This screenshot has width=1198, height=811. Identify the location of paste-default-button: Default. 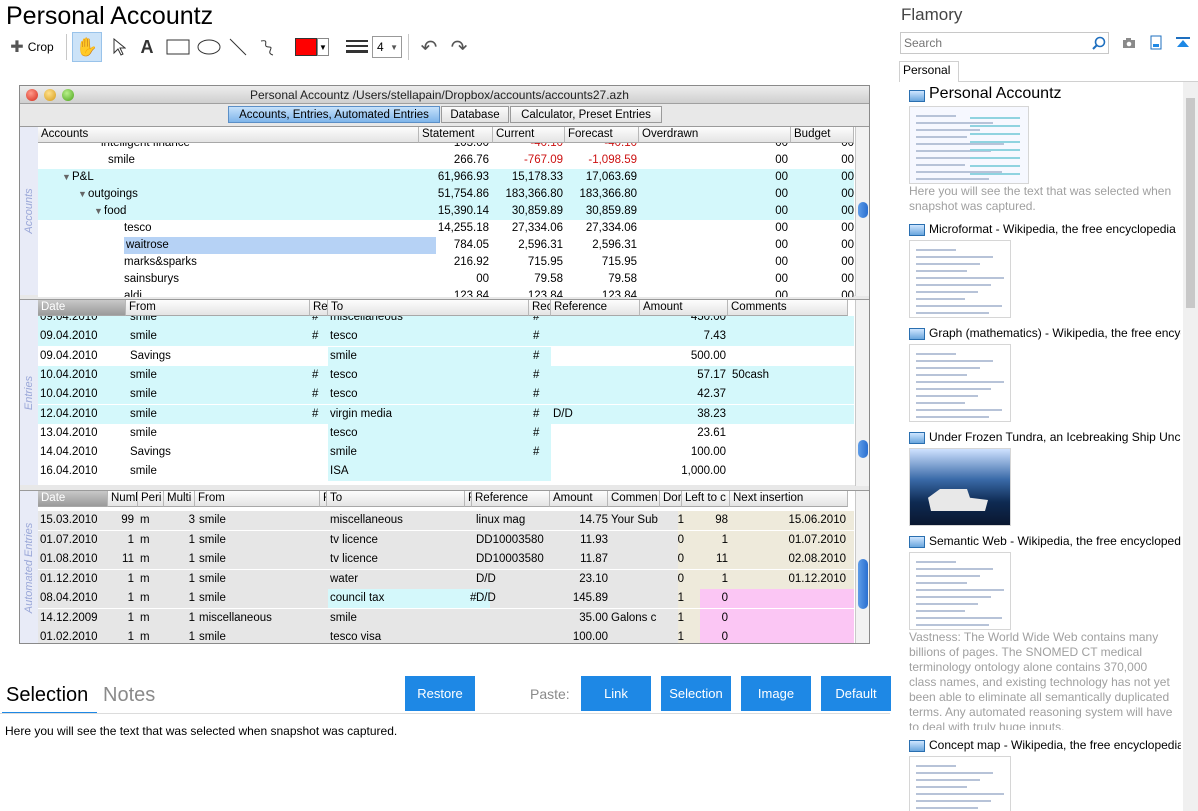
(856, 693).